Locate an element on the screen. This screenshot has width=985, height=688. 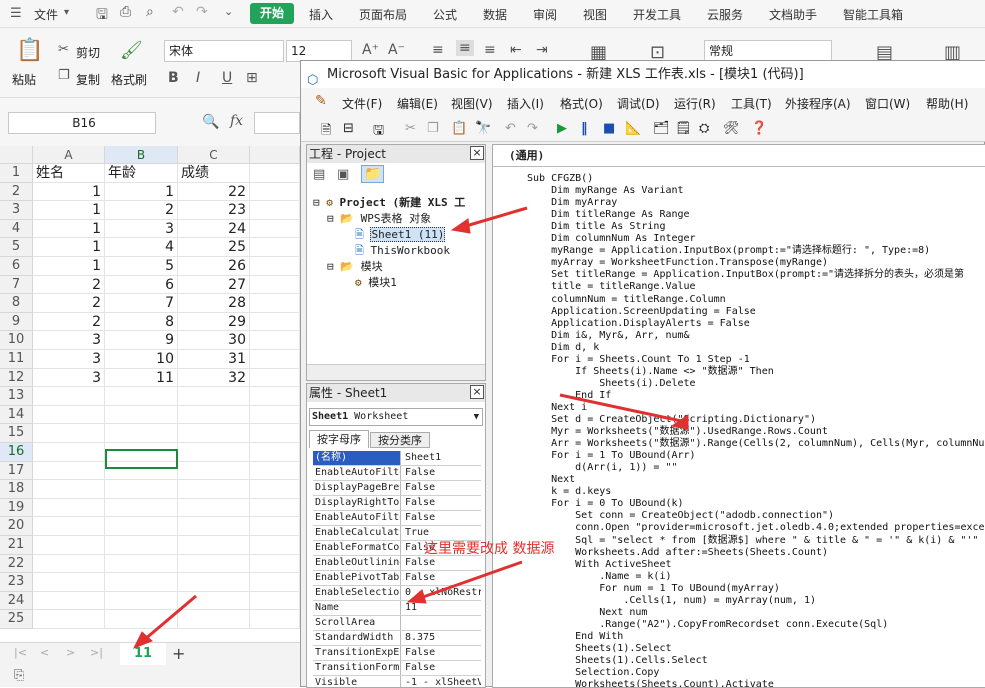
annotation-note: 这里需要改成 数据源 is located at coordinates (489, 549).